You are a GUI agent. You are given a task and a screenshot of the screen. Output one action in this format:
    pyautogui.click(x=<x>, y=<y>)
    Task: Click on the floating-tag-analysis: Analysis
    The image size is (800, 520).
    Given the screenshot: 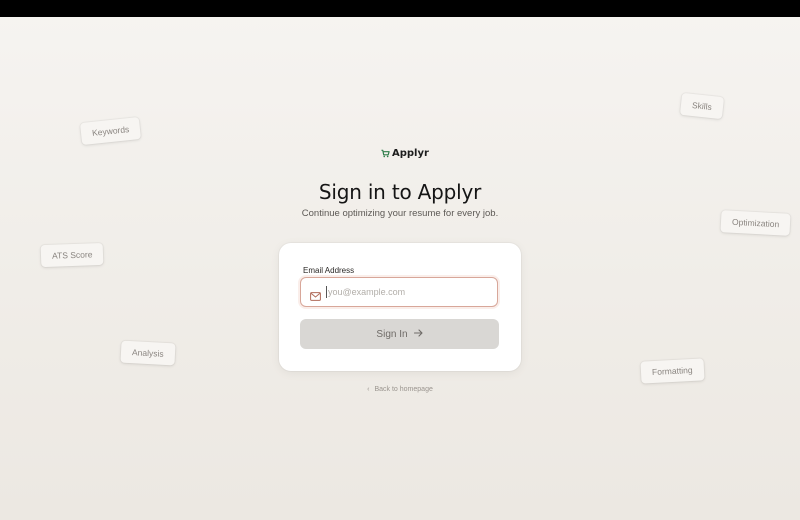 What is the action you would take?
    pyautogui.click(x=148, y=353)
    